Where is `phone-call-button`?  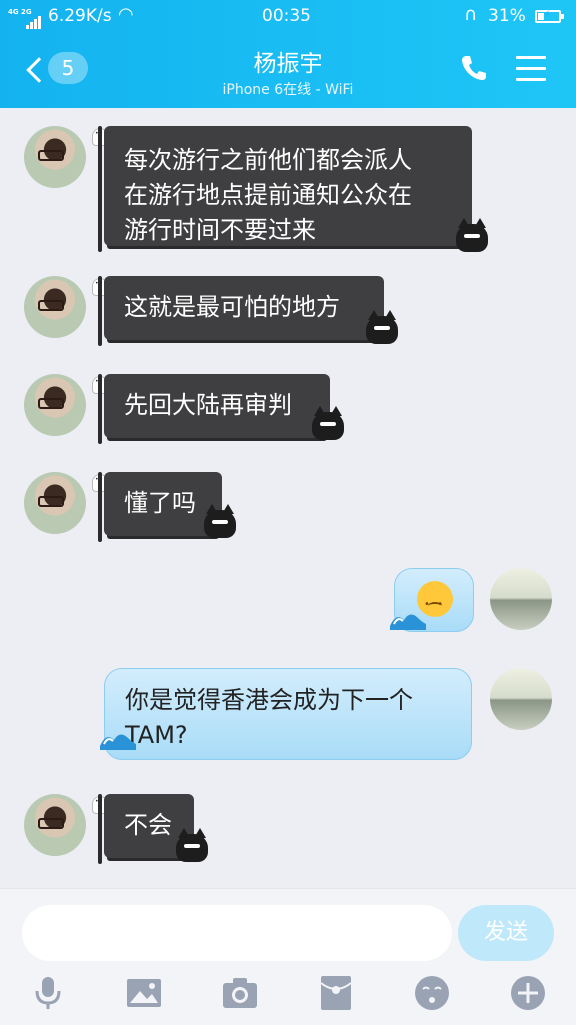
phone-call-button is located at coordinates (474, 68).